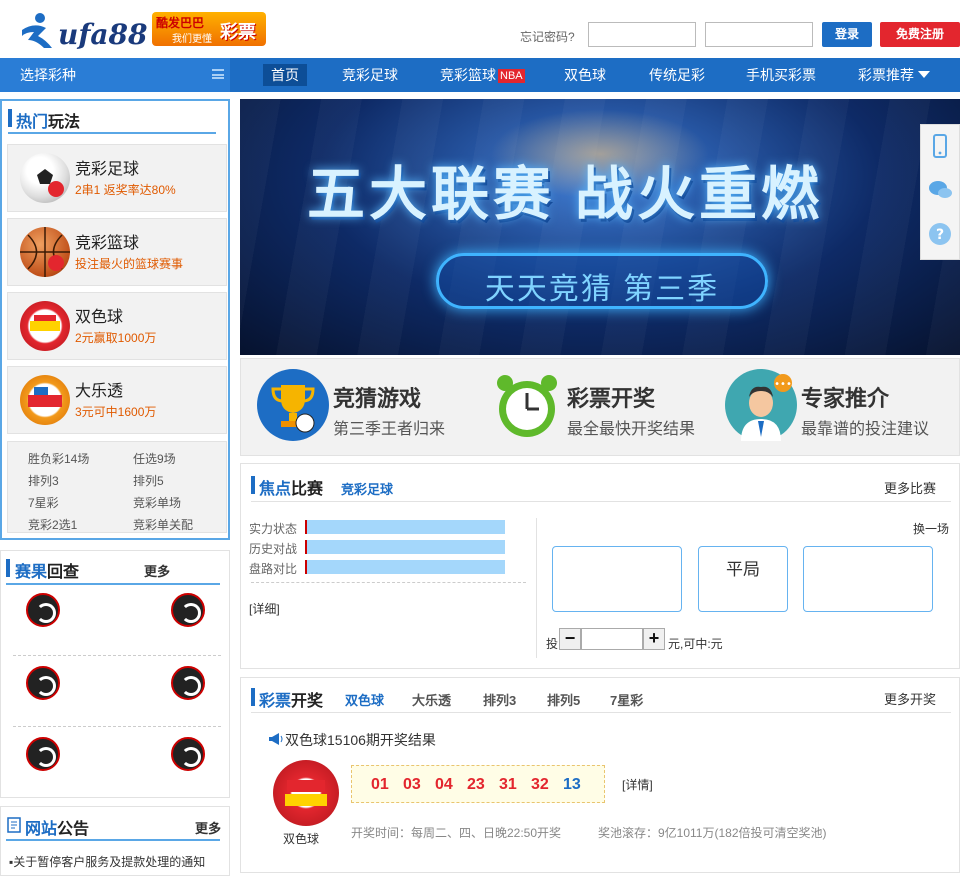 Image resolution: width=960 pixels, height=876 pixels. I want to click on game-link: 7星彩, so click(43, 502).